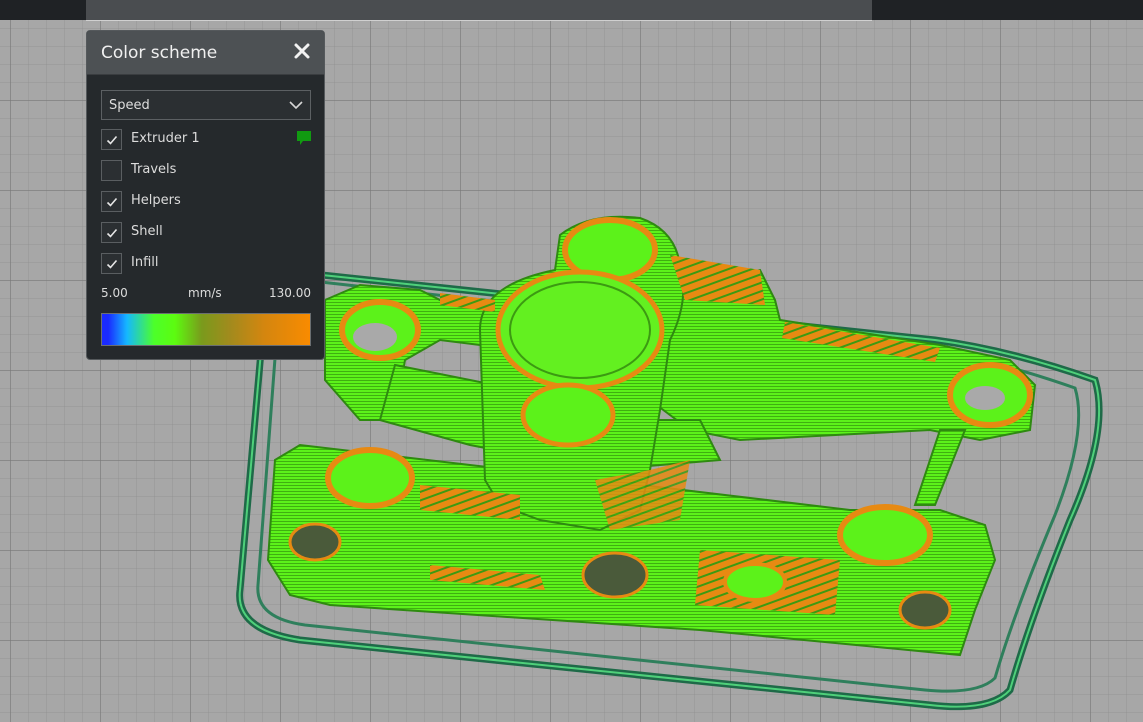  I want to click on chevron-down-icon, so click(296, 105).